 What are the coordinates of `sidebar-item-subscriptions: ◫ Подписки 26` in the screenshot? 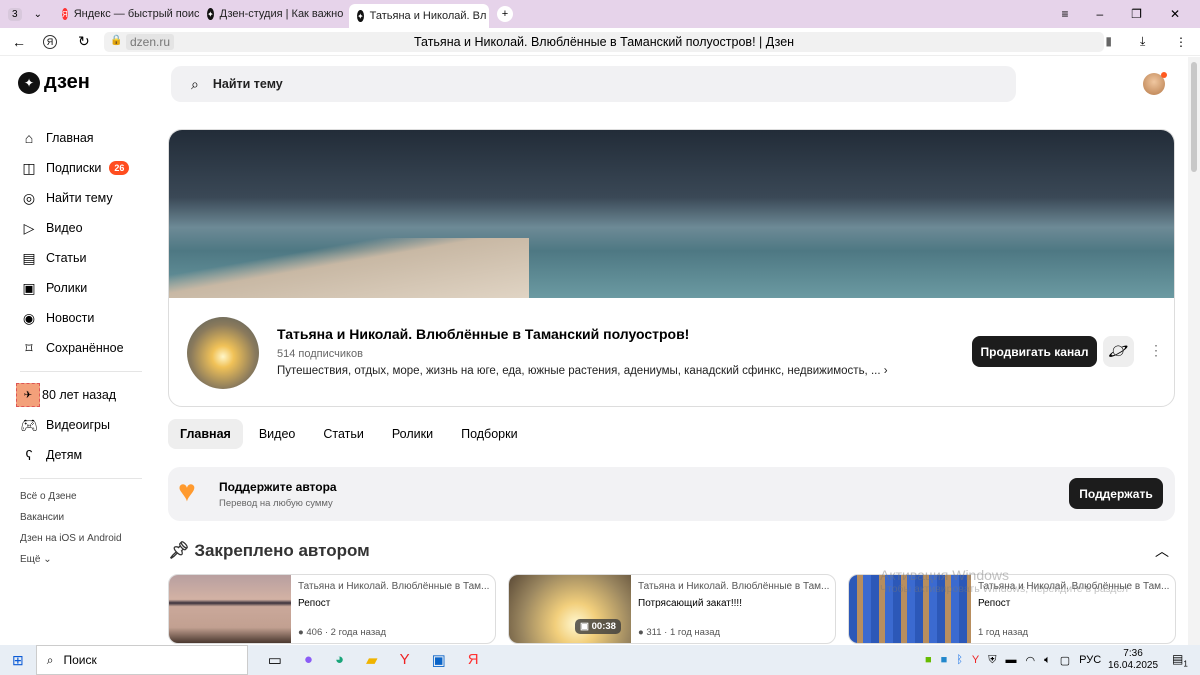 It's located at (81, 168).